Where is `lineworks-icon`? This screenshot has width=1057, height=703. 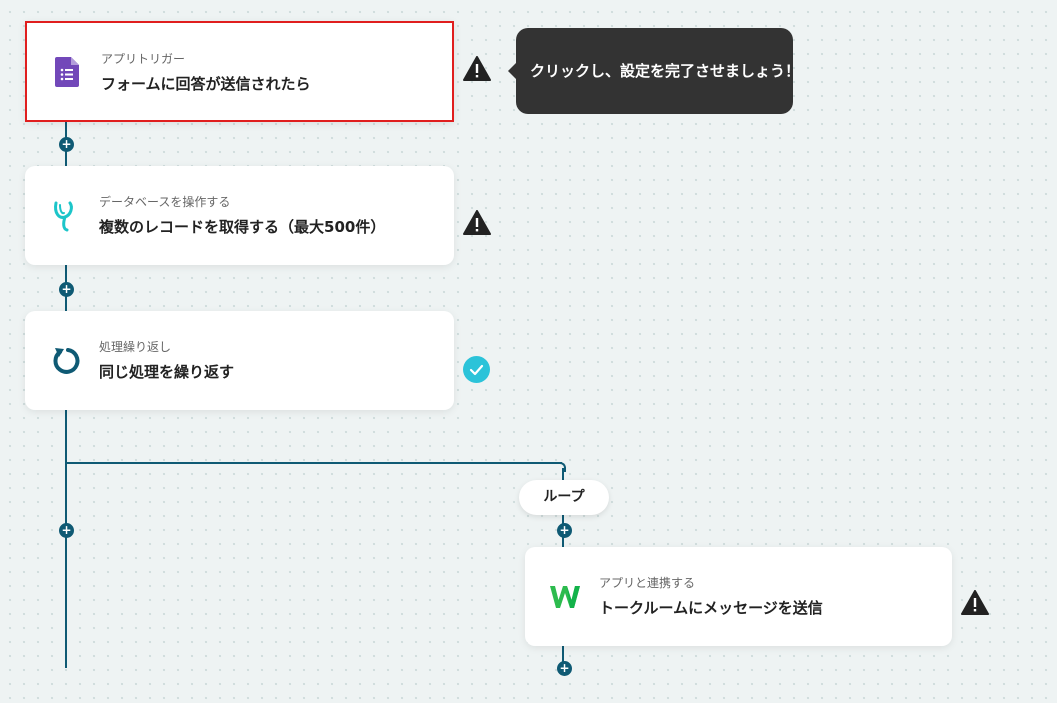 lineworks-icon is located at coordinates (564, 598).